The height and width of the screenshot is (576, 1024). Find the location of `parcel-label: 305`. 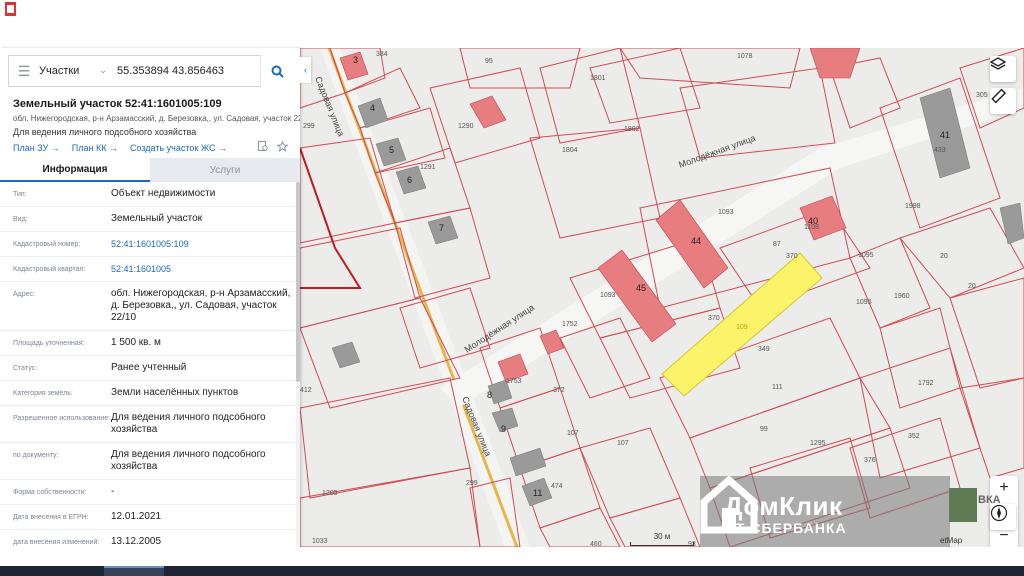

parcel-label: 305 is located at coordinates (982, 95).